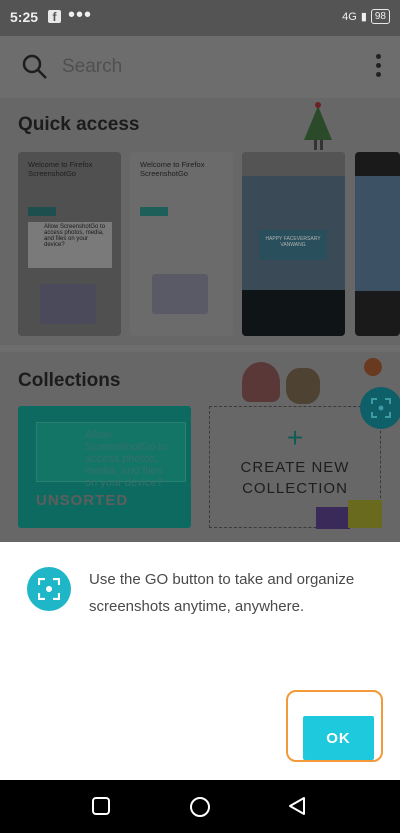  I want to click on home-icon, so click(200, 807).